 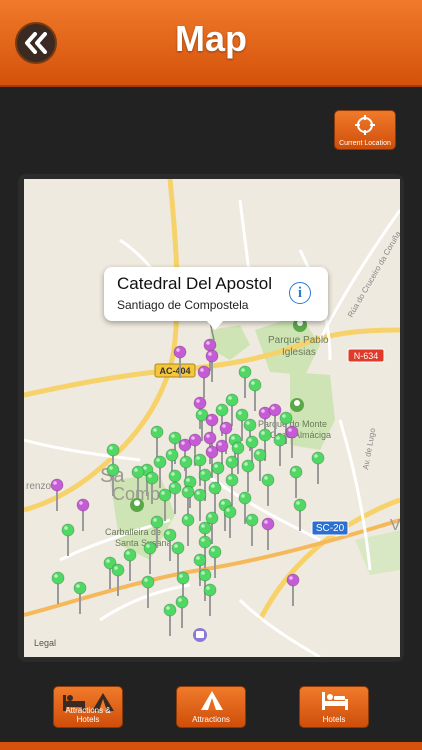 What do you see at coordinates (211, 746) in the screenshot?
I see `bottom-strip` at bounding box center [211, 746].